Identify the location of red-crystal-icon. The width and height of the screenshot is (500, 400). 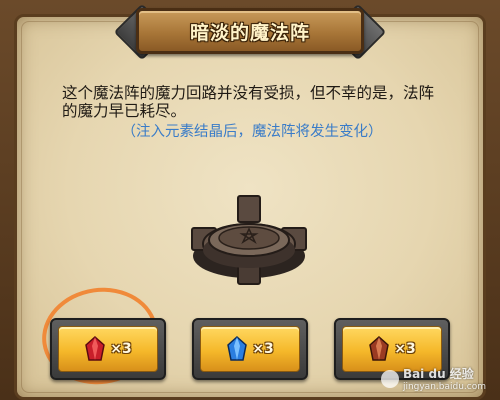
(95, 348).